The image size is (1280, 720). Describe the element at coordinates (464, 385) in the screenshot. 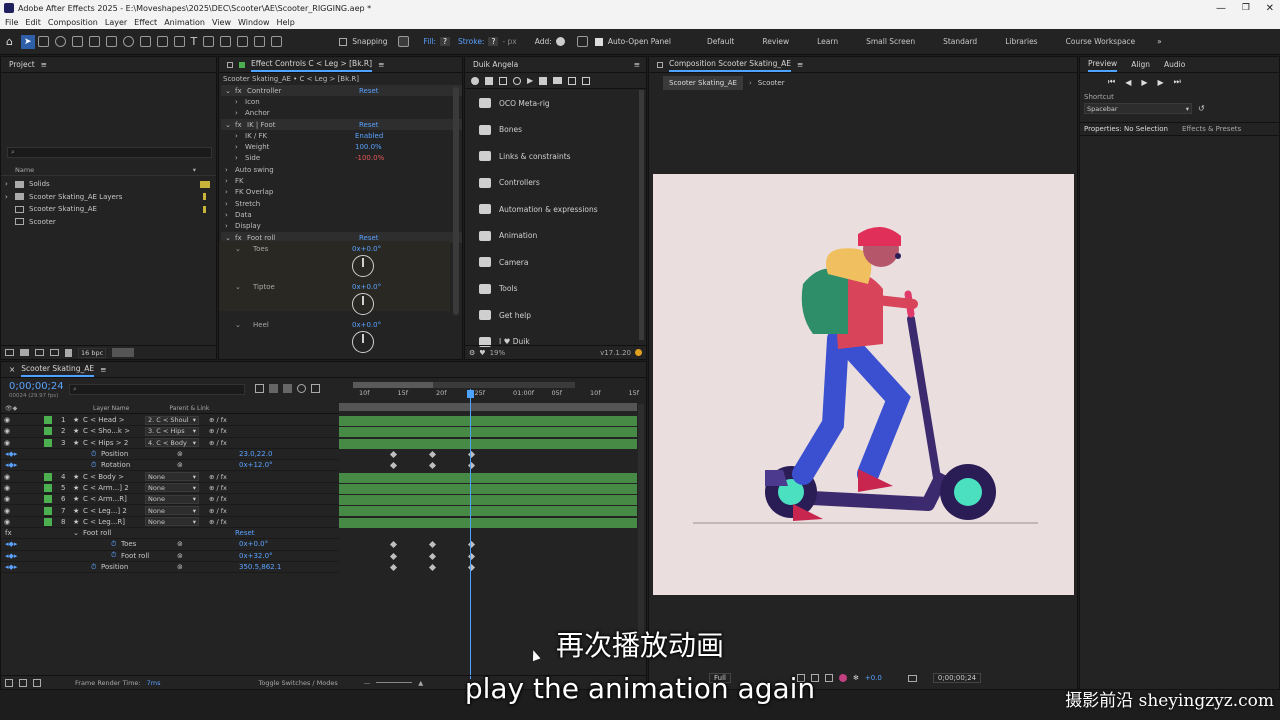

I see `time-navigator` at that location.